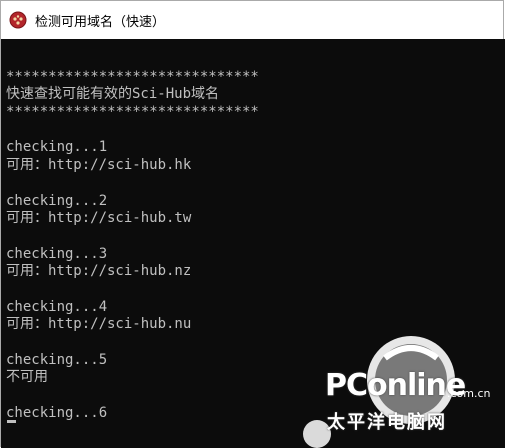  Describe the element at coordinates (469, 393) in the screenshot. I see `watermark-domain: .com.cn` at that location.